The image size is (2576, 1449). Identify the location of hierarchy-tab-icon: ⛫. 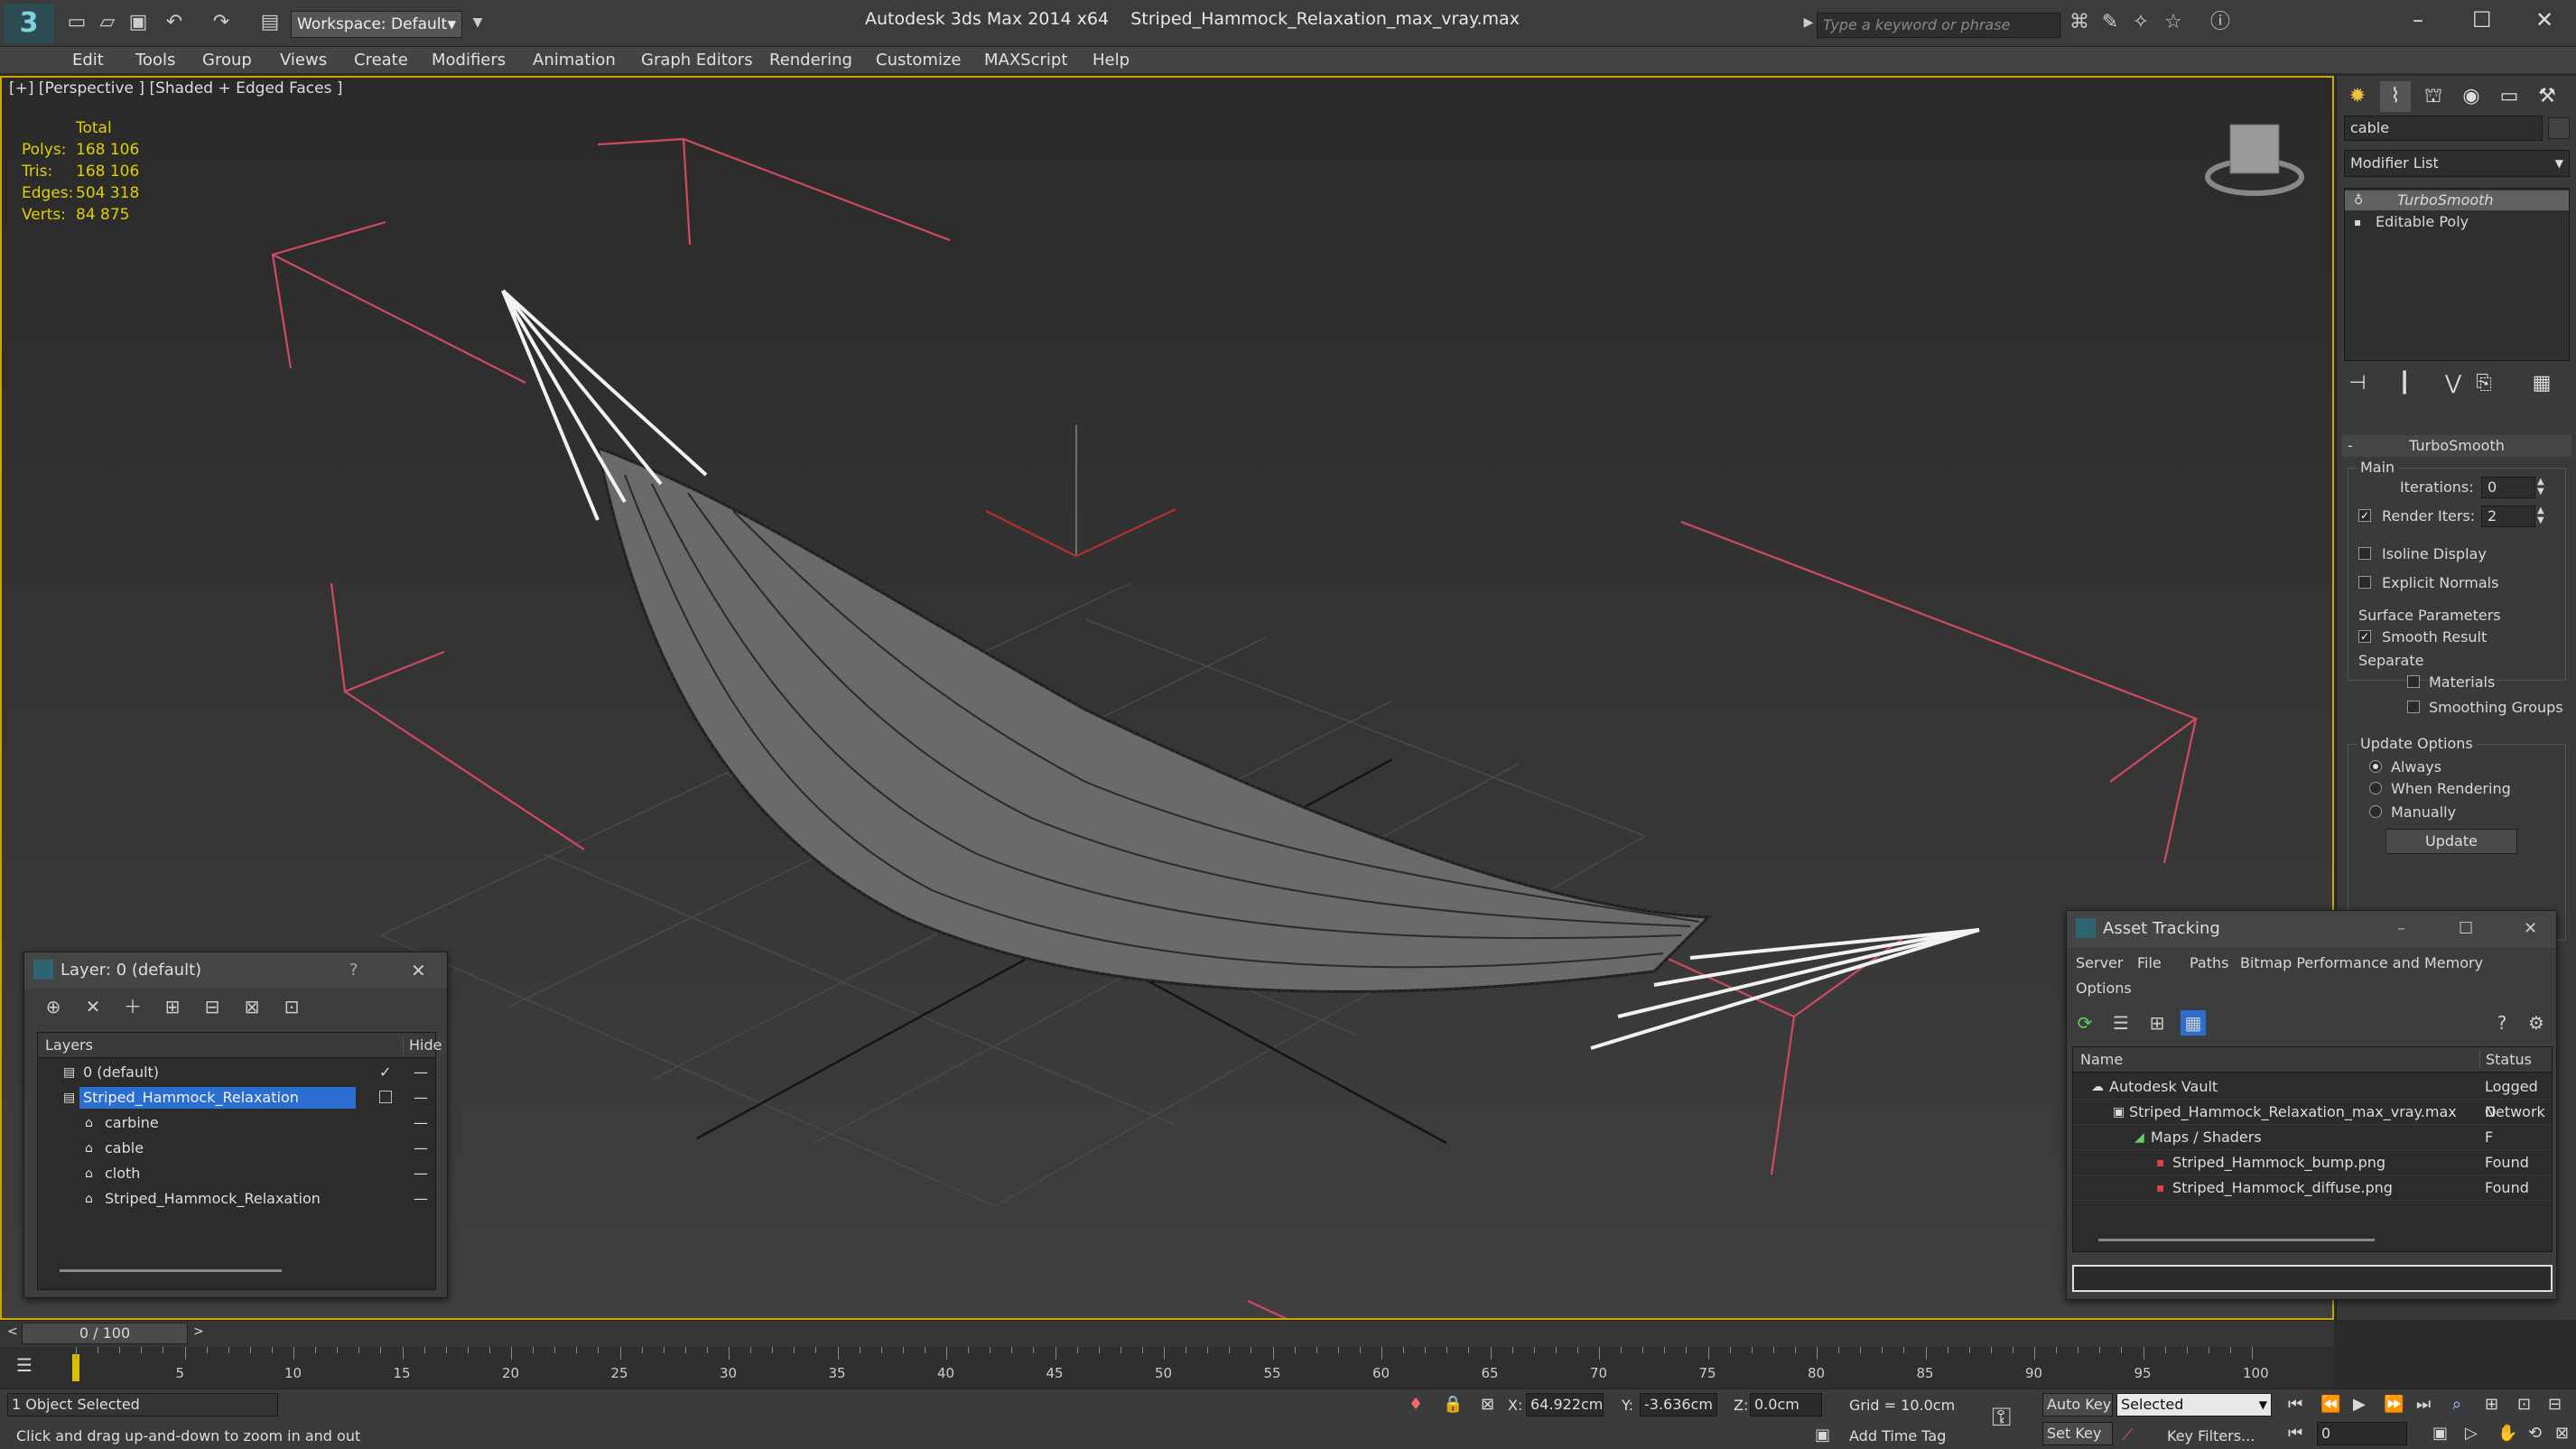
(2433, 96).